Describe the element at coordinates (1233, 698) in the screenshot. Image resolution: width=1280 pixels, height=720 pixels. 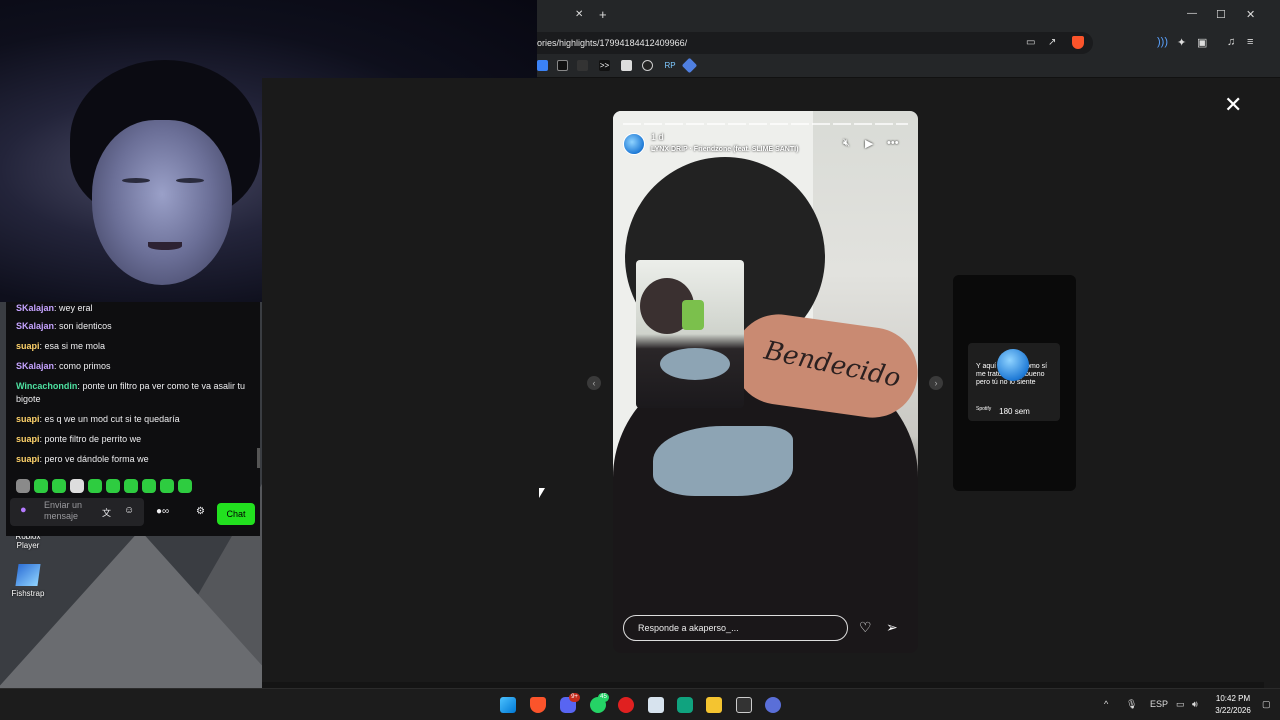
I see `clock-time: 10:42 PM` at that location.